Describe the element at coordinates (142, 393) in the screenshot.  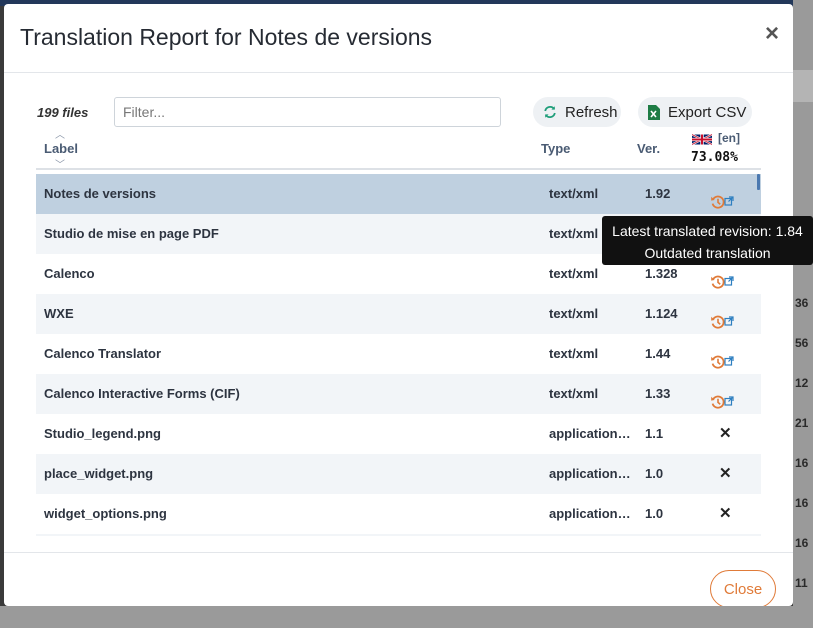
I see `row-label: Calenco Interactive Forms (CIF)` at that location.